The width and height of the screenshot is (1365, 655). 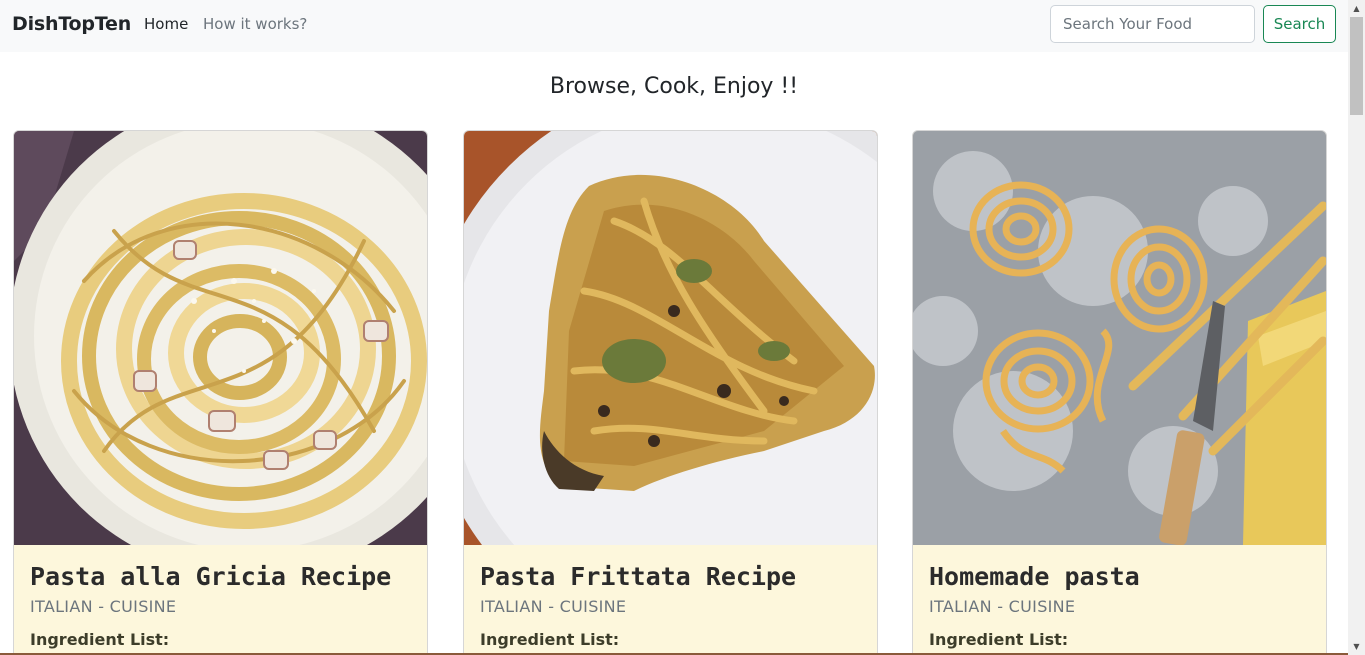 What do you see at coordinates (1299, 24) in the screenshot?
I see `search-button: Search` at bounding box center [1299, 24].